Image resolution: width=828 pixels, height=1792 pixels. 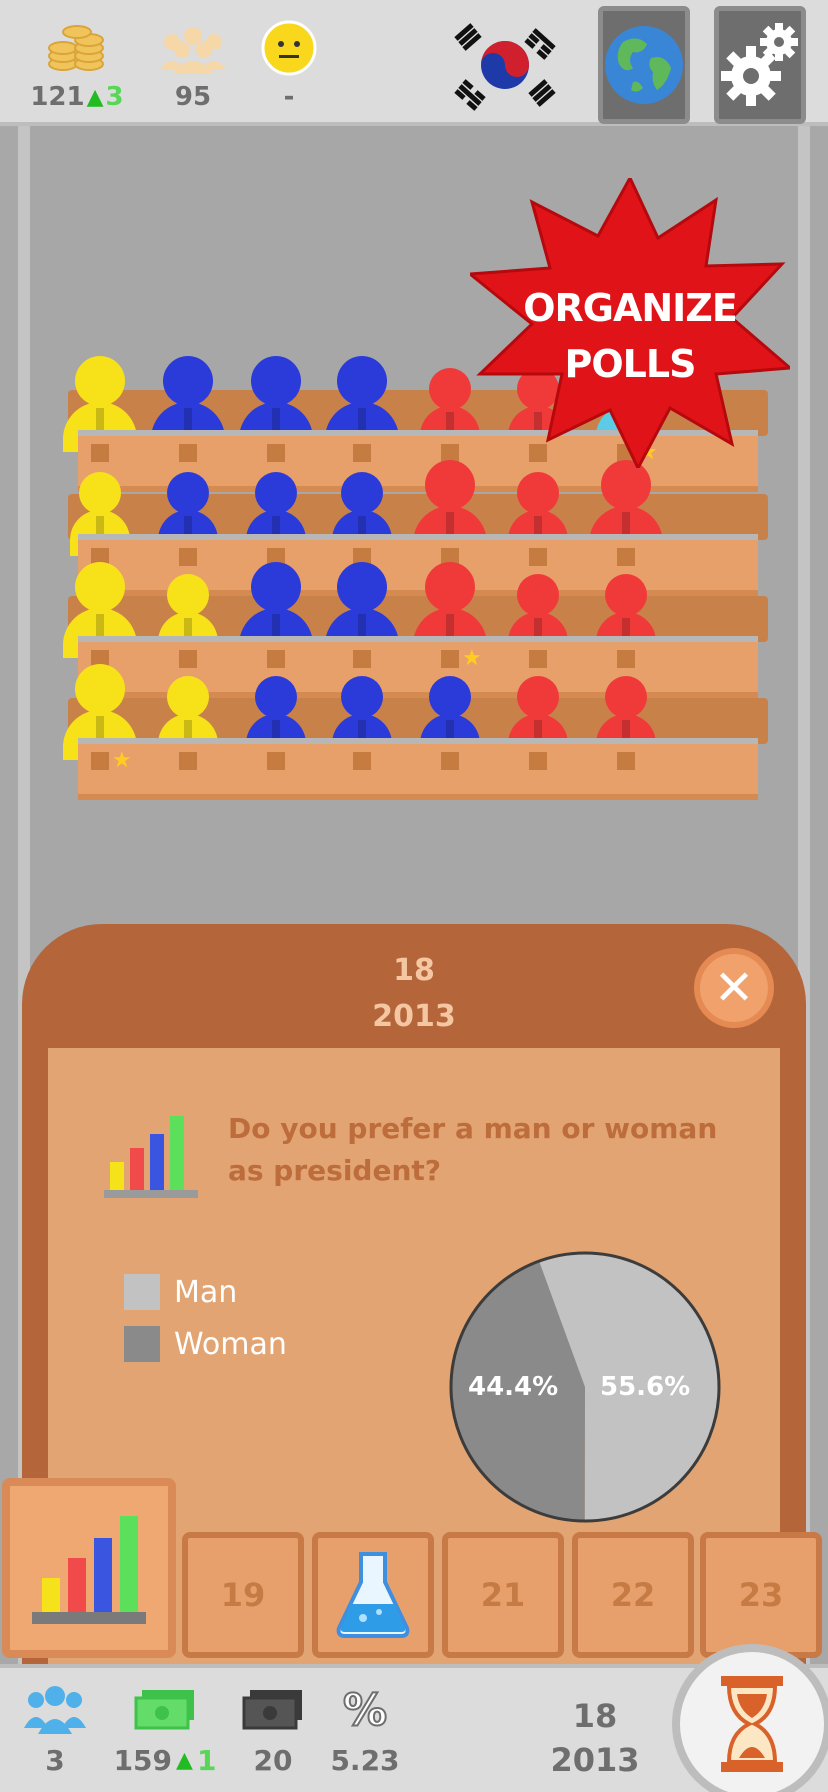 I want to click on south-korea-flag-icon, so click(x=505, y=65).